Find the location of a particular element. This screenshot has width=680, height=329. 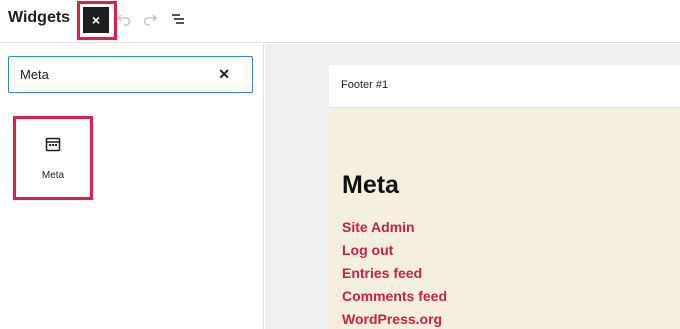

redo-icon is located at coordinates (150, 19).